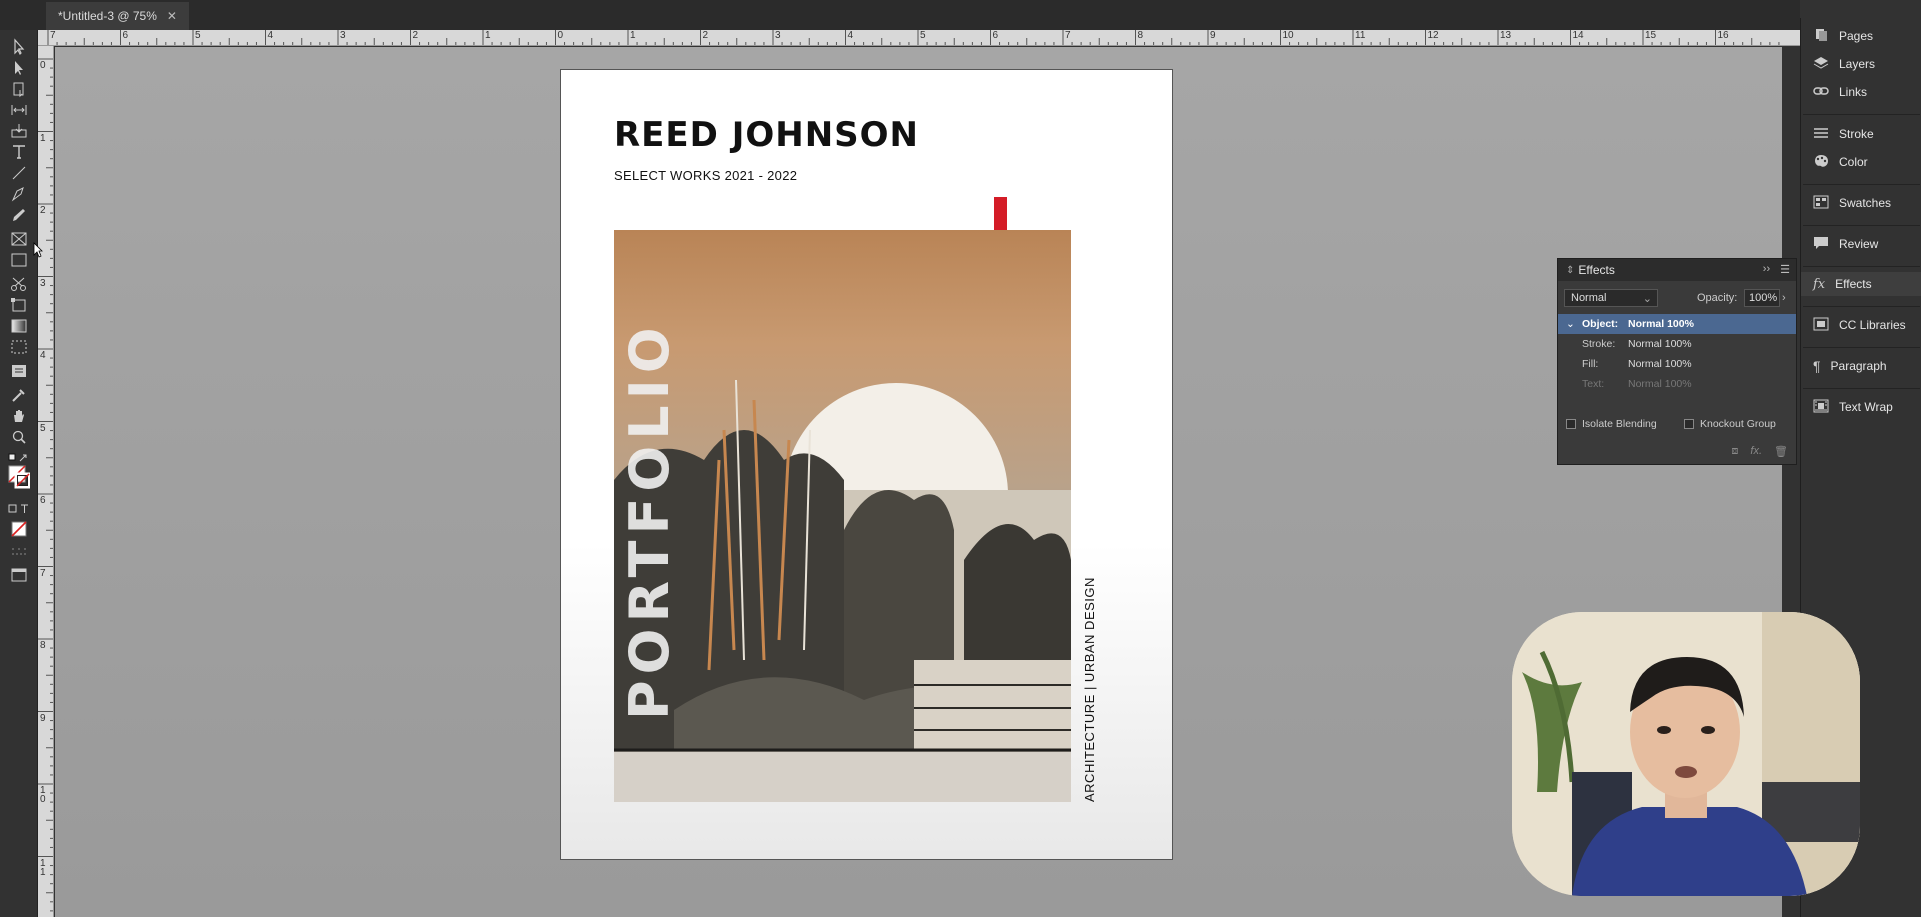  Describe the element at coordinates (117, 16) in the screenshot. I see `document-tab: *Untitled-3 @ 75% ✕` at that location.